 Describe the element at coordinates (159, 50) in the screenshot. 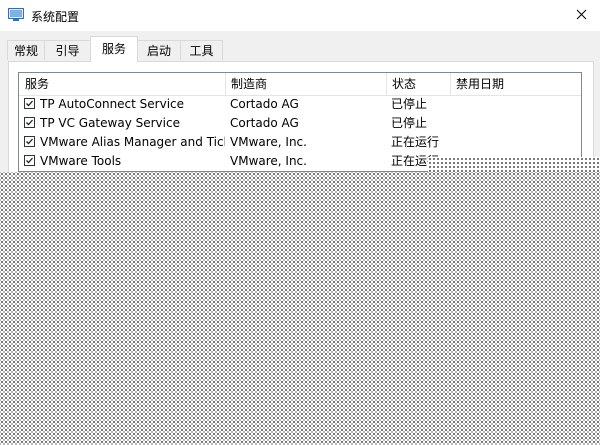

I see `tab-startup: 启动` at that location.